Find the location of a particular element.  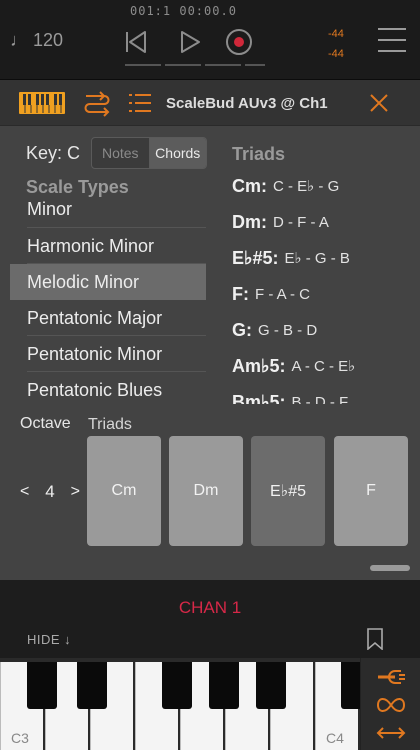

triad-notes: A - C - E♭ is located at coordinates (323, 366).